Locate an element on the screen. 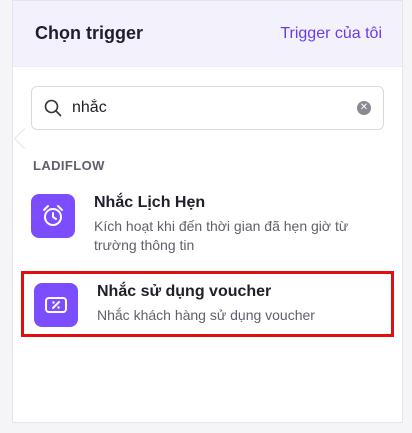 The width and height of the screenshot is (412, 433). search-input is located at coordinates (213, 108).